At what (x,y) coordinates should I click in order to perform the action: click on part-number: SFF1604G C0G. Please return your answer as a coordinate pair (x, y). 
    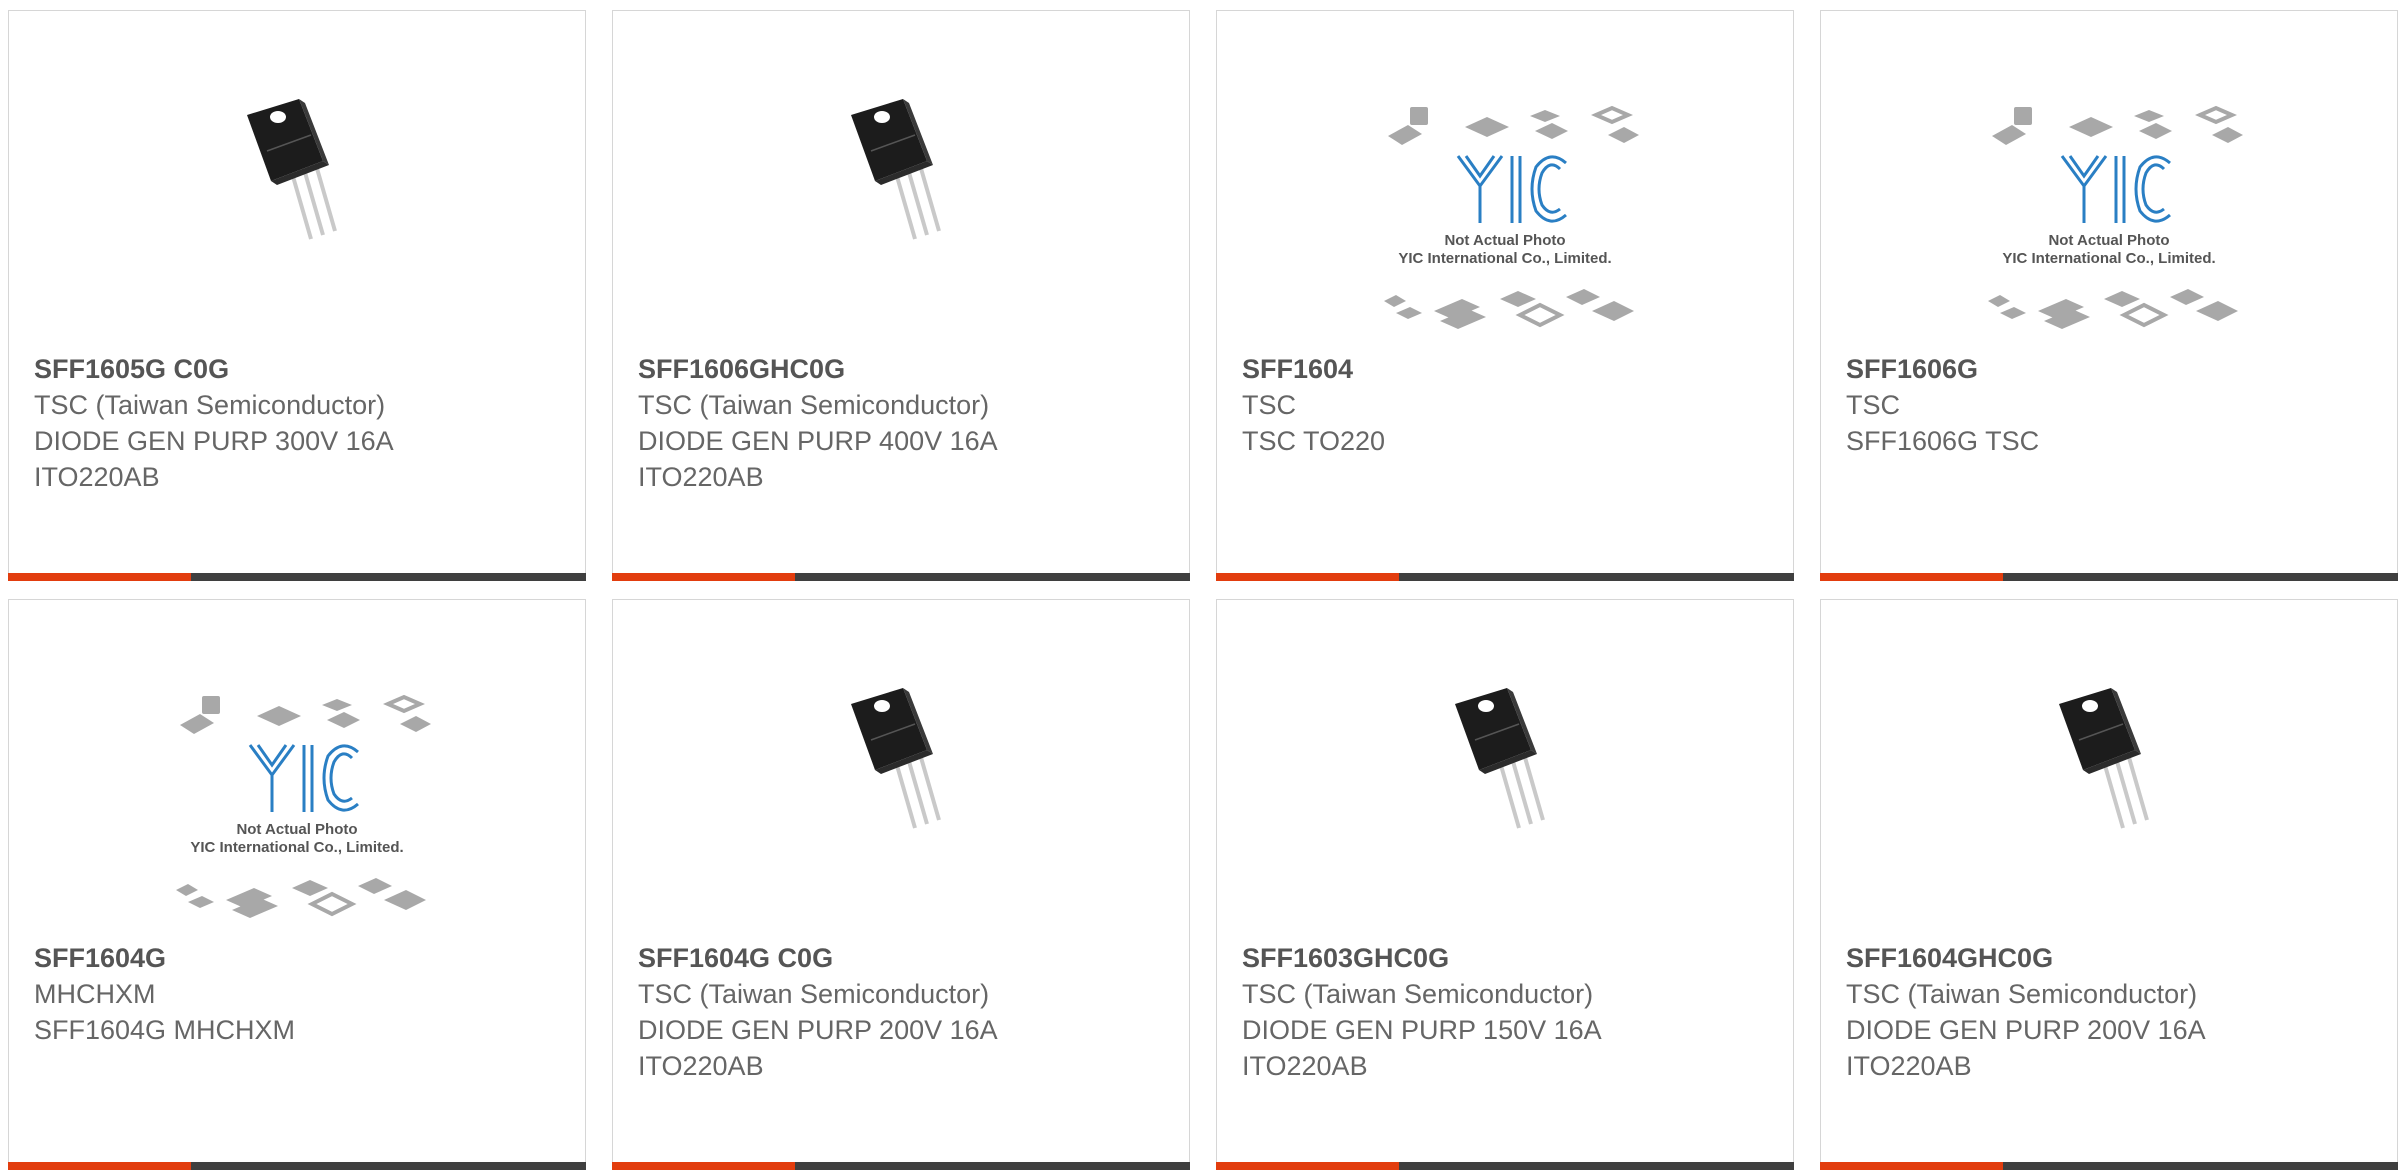
    Looking at the image, I should click on (903, 958).